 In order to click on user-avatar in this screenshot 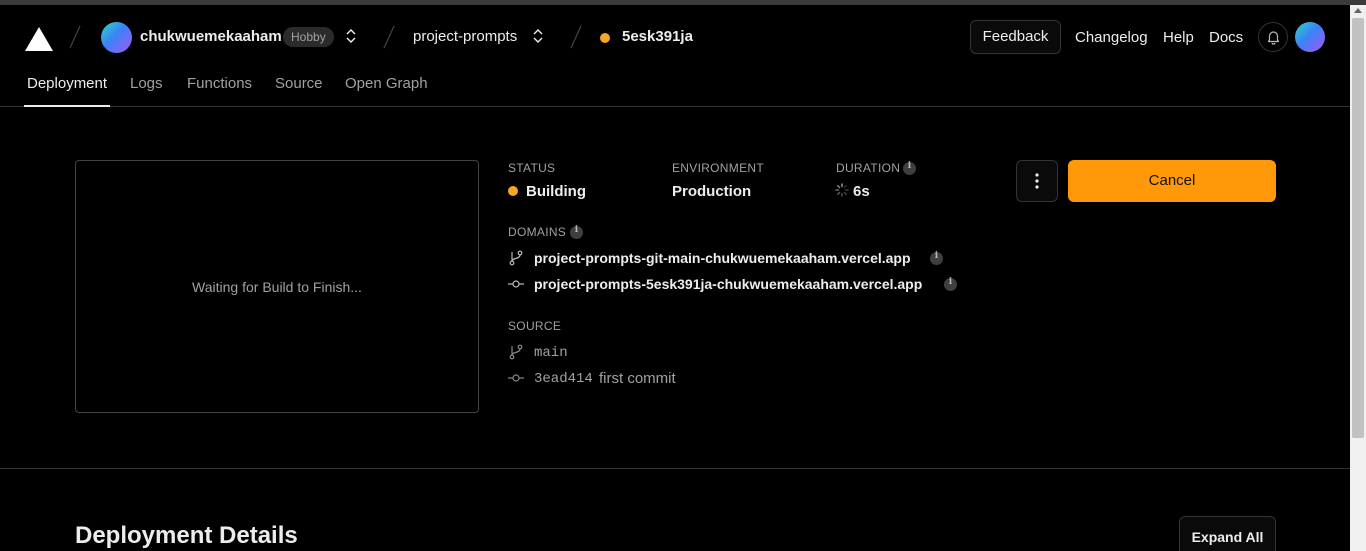, I will do `click(1310, 37)`.